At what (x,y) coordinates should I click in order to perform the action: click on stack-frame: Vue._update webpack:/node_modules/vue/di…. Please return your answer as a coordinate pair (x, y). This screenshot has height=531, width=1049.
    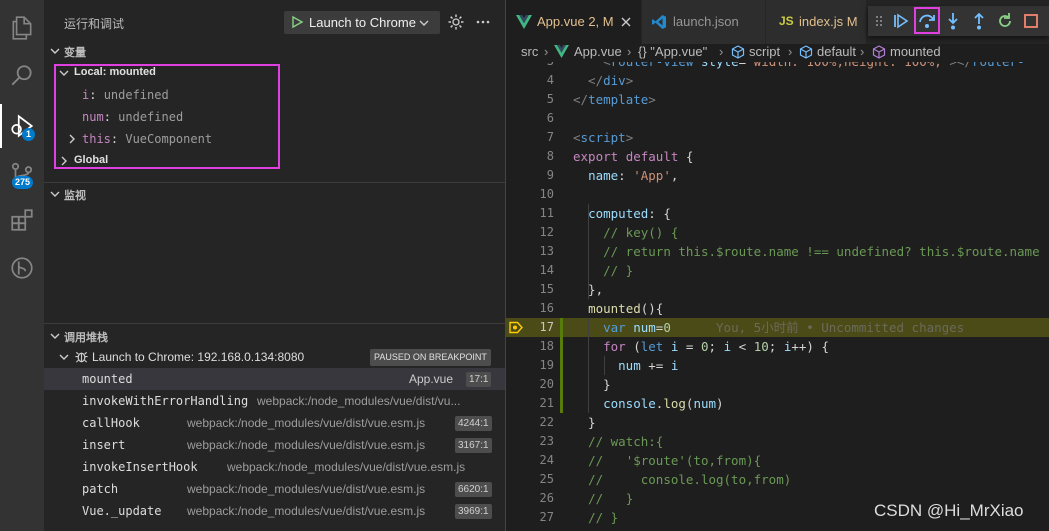
    Looking at the image, I should click on (274, 511).